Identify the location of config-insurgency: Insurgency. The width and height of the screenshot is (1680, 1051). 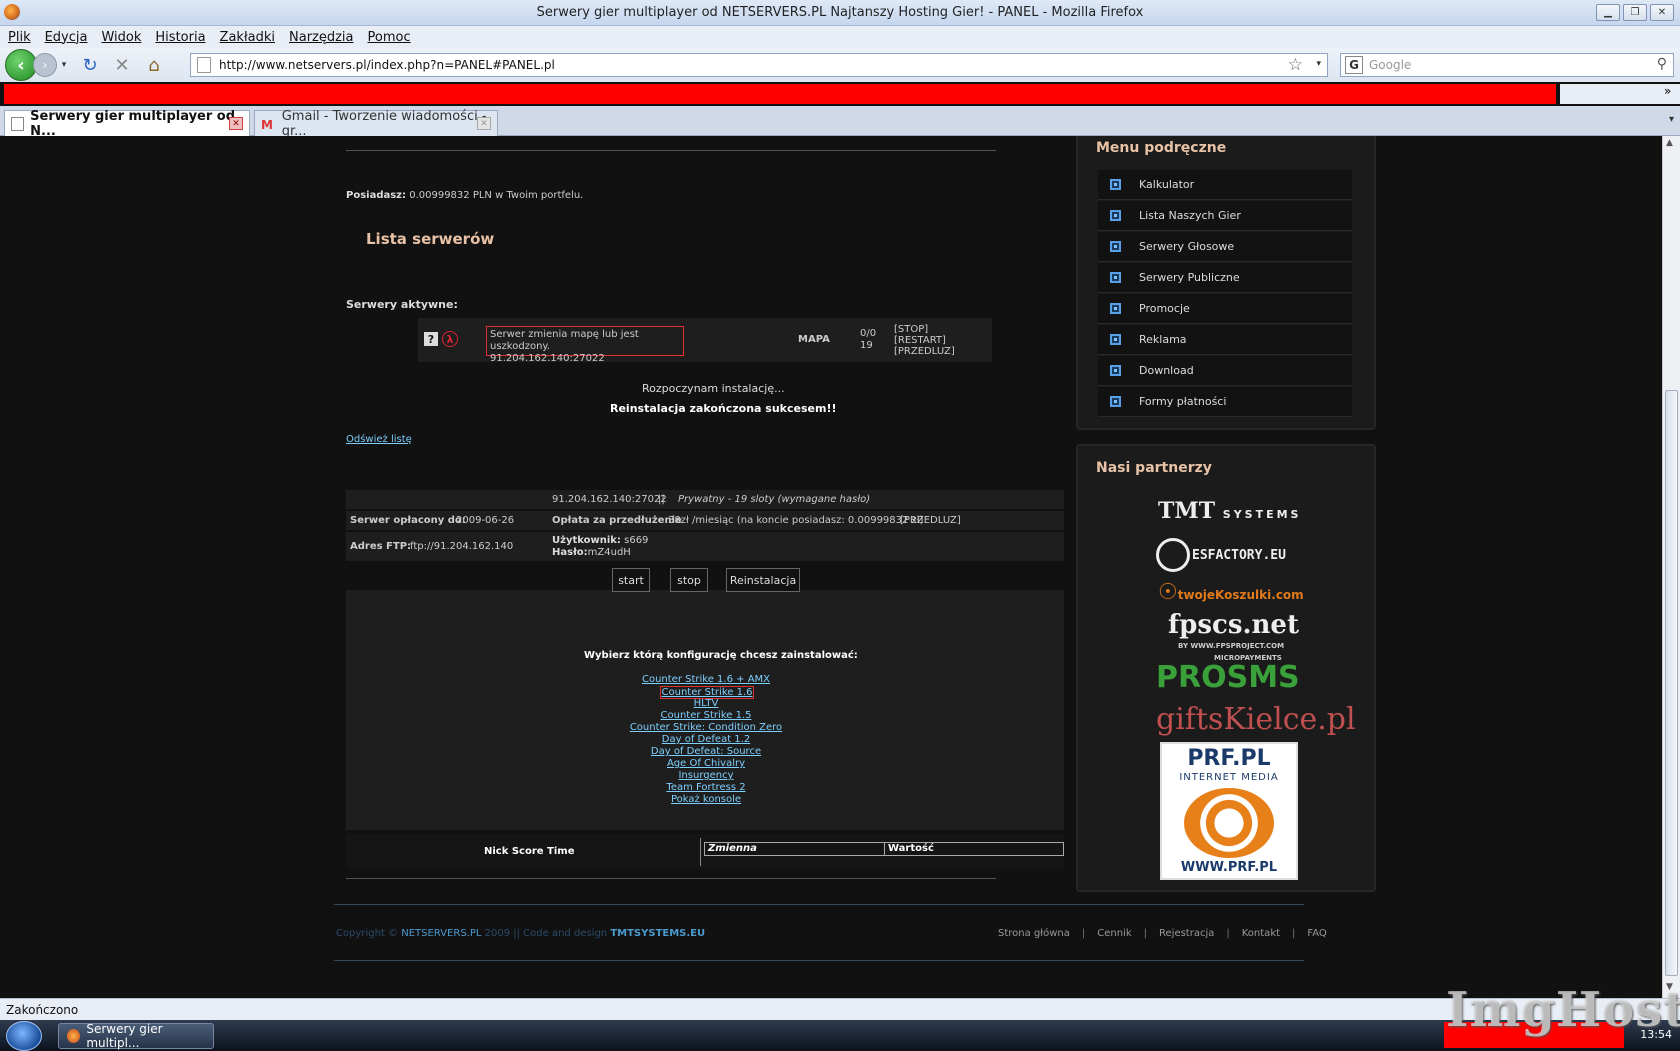
(706, 775).